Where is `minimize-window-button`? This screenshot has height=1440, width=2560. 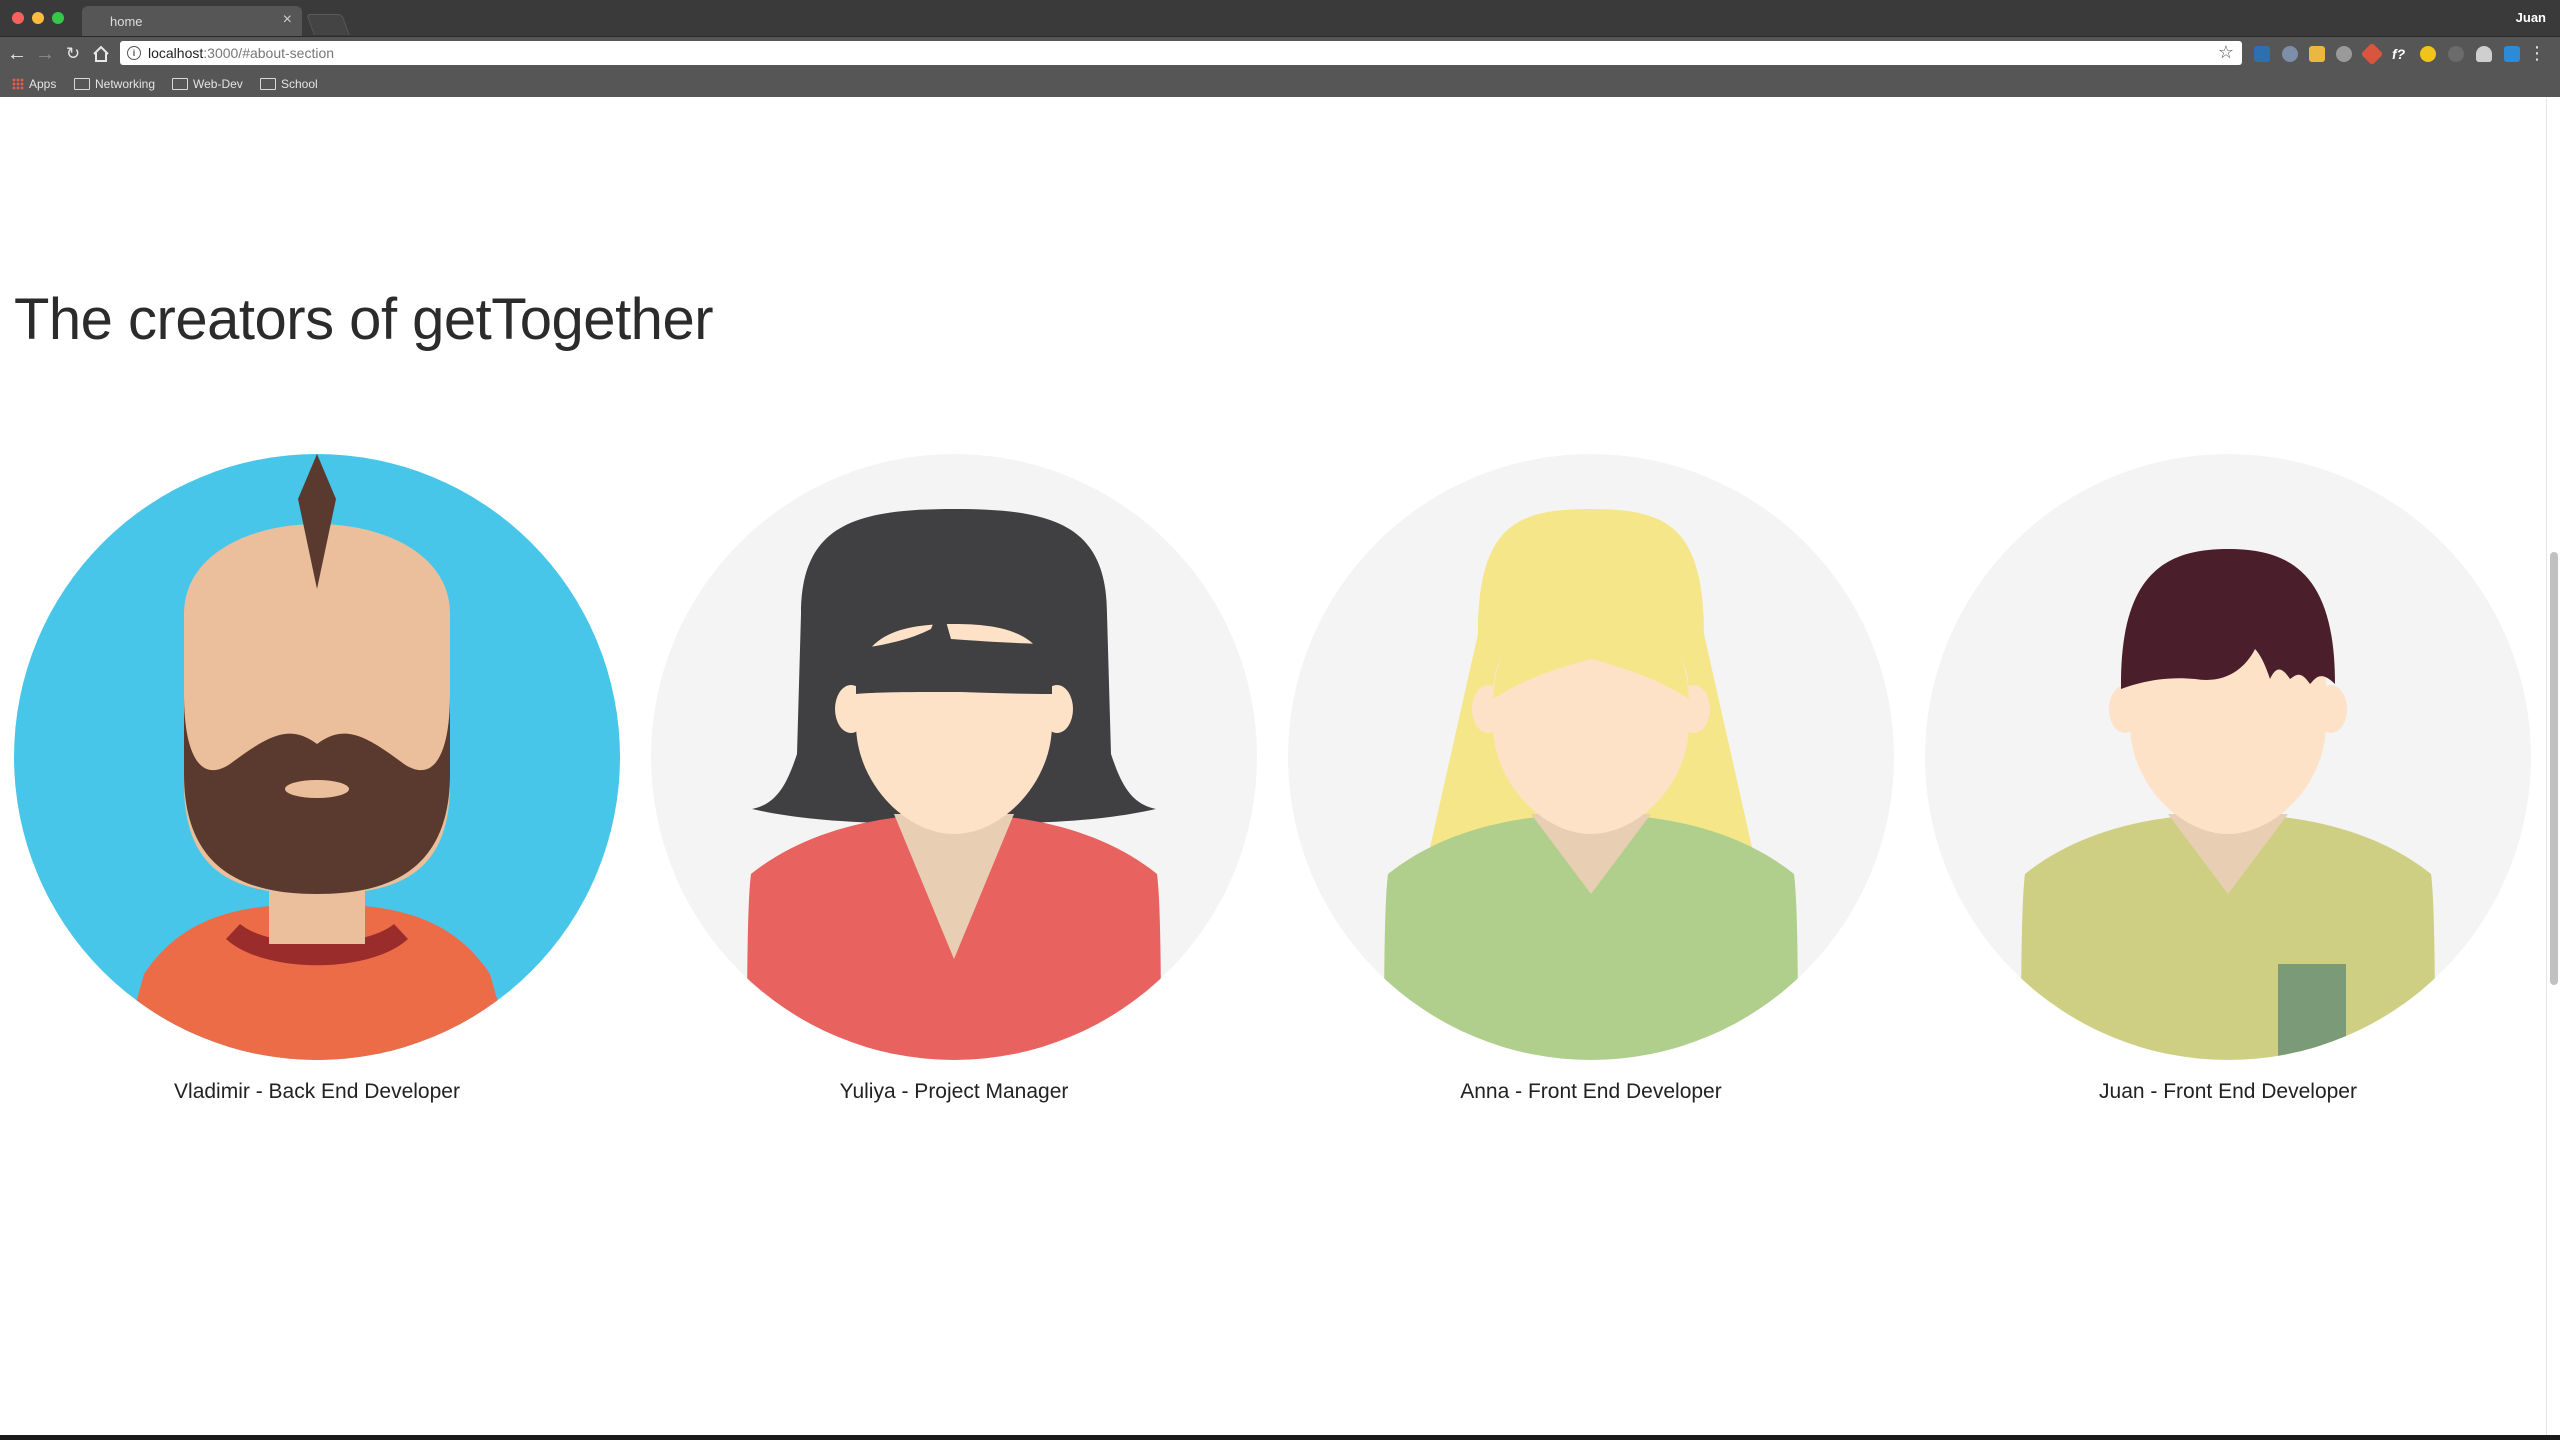
minimize-window-button is located at coordinates (38, 18).